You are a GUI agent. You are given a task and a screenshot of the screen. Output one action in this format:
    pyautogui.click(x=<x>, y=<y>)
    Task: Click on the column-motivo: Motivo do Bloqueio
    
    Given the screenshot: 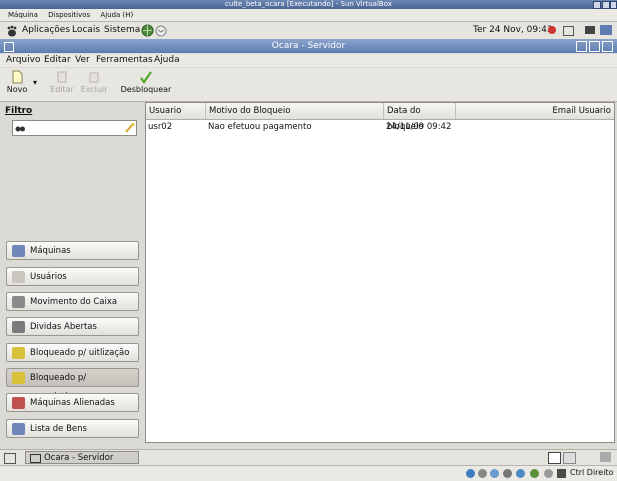 What is the action you would take?
    pyautogui.click(x=295, y=111)
    